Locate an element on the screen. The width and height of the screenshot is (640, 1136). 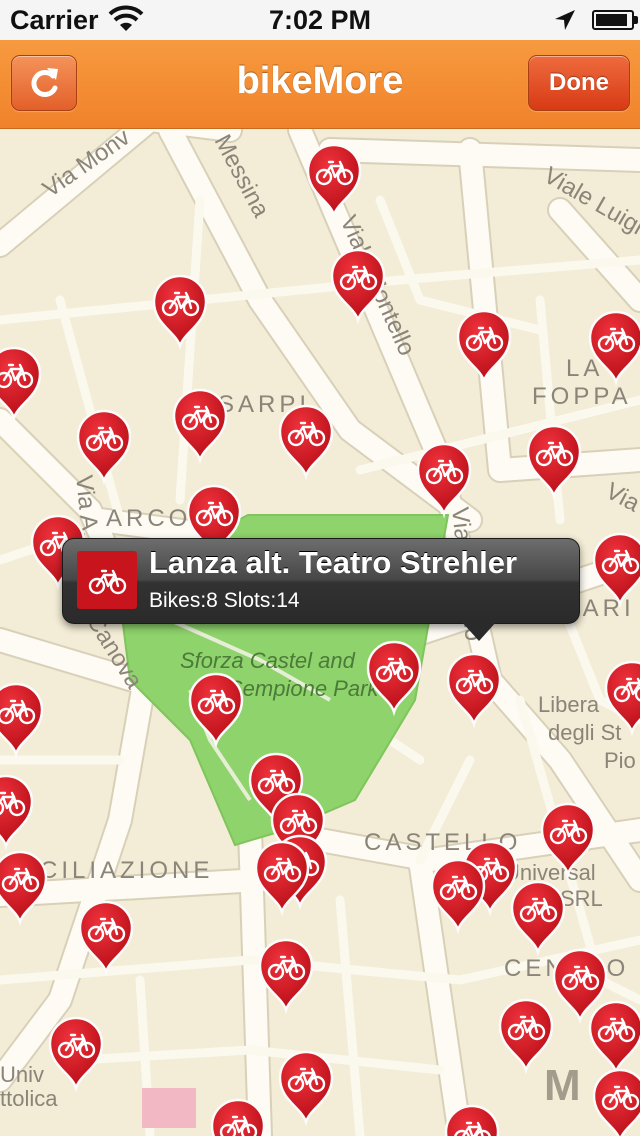
area-label: CILIAZIONE is located at coordinates (126, 870).